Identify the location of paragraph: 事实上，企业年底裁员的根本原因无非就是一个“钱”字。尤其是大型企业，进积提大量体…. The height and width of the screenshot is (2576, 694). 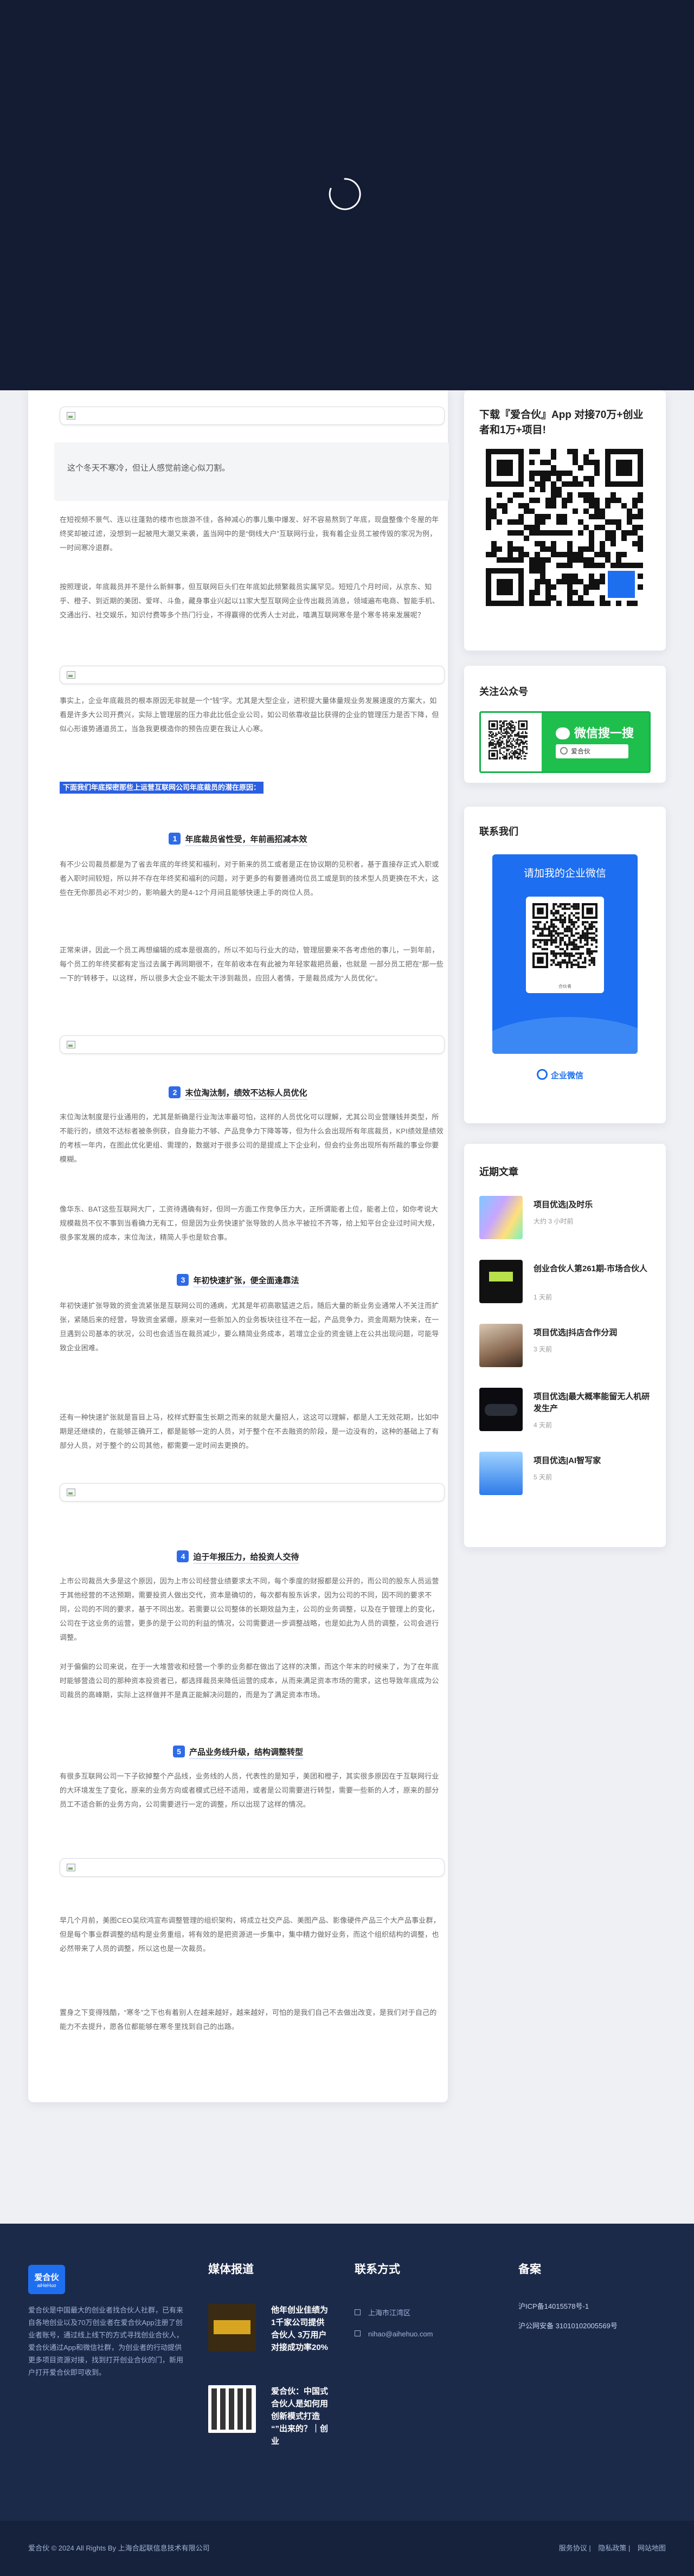
(249, 715).